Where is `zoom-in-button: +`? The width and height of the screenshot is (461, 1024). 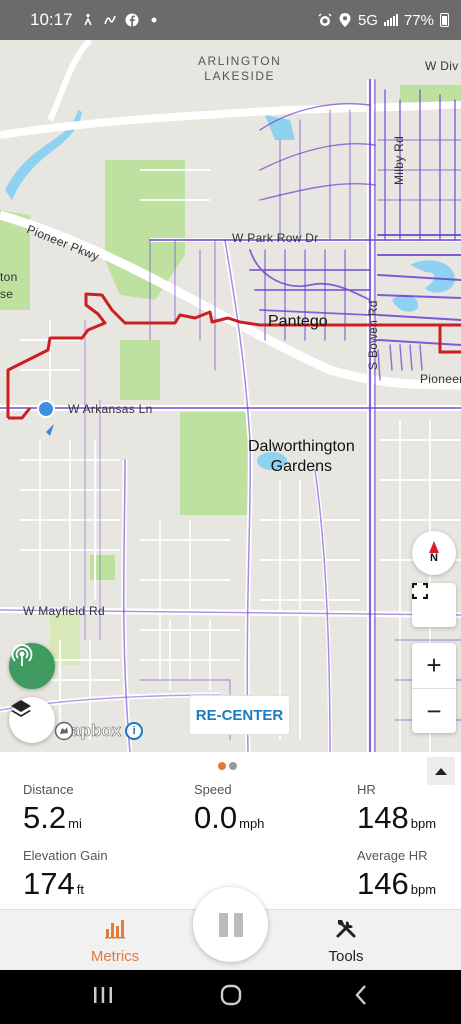 zoom-in-button: + is located at coordinates (434, 665).